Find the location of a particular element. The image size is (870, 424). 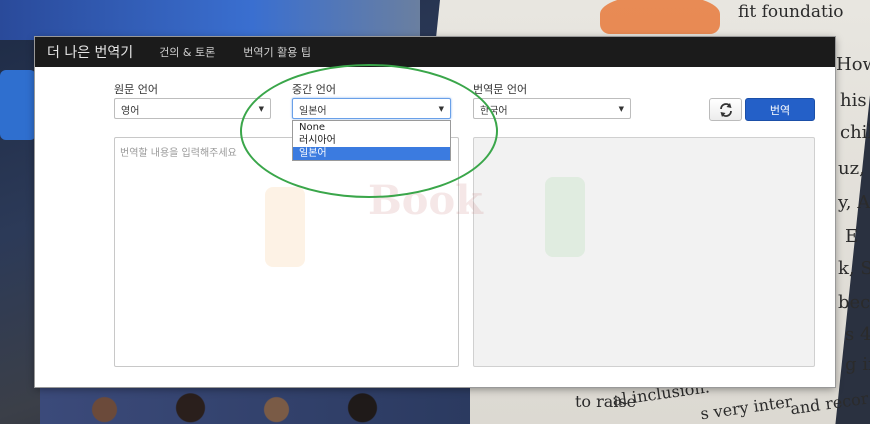

background-text: chil is located at coordinates (855, 132).